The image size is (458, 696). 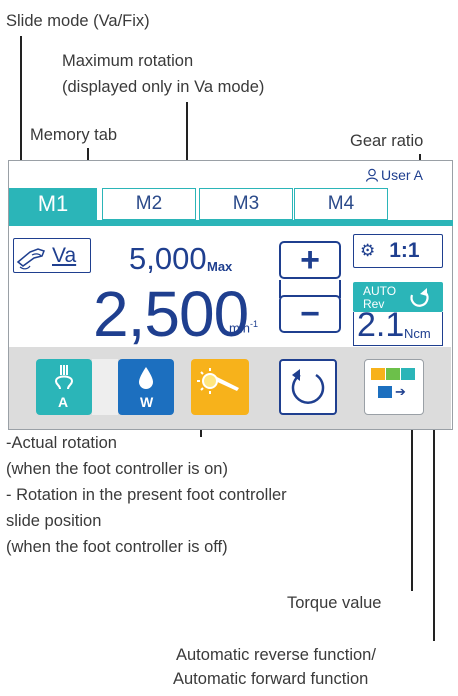 I want to click on rotate-icon, so click(x=308, y=386).